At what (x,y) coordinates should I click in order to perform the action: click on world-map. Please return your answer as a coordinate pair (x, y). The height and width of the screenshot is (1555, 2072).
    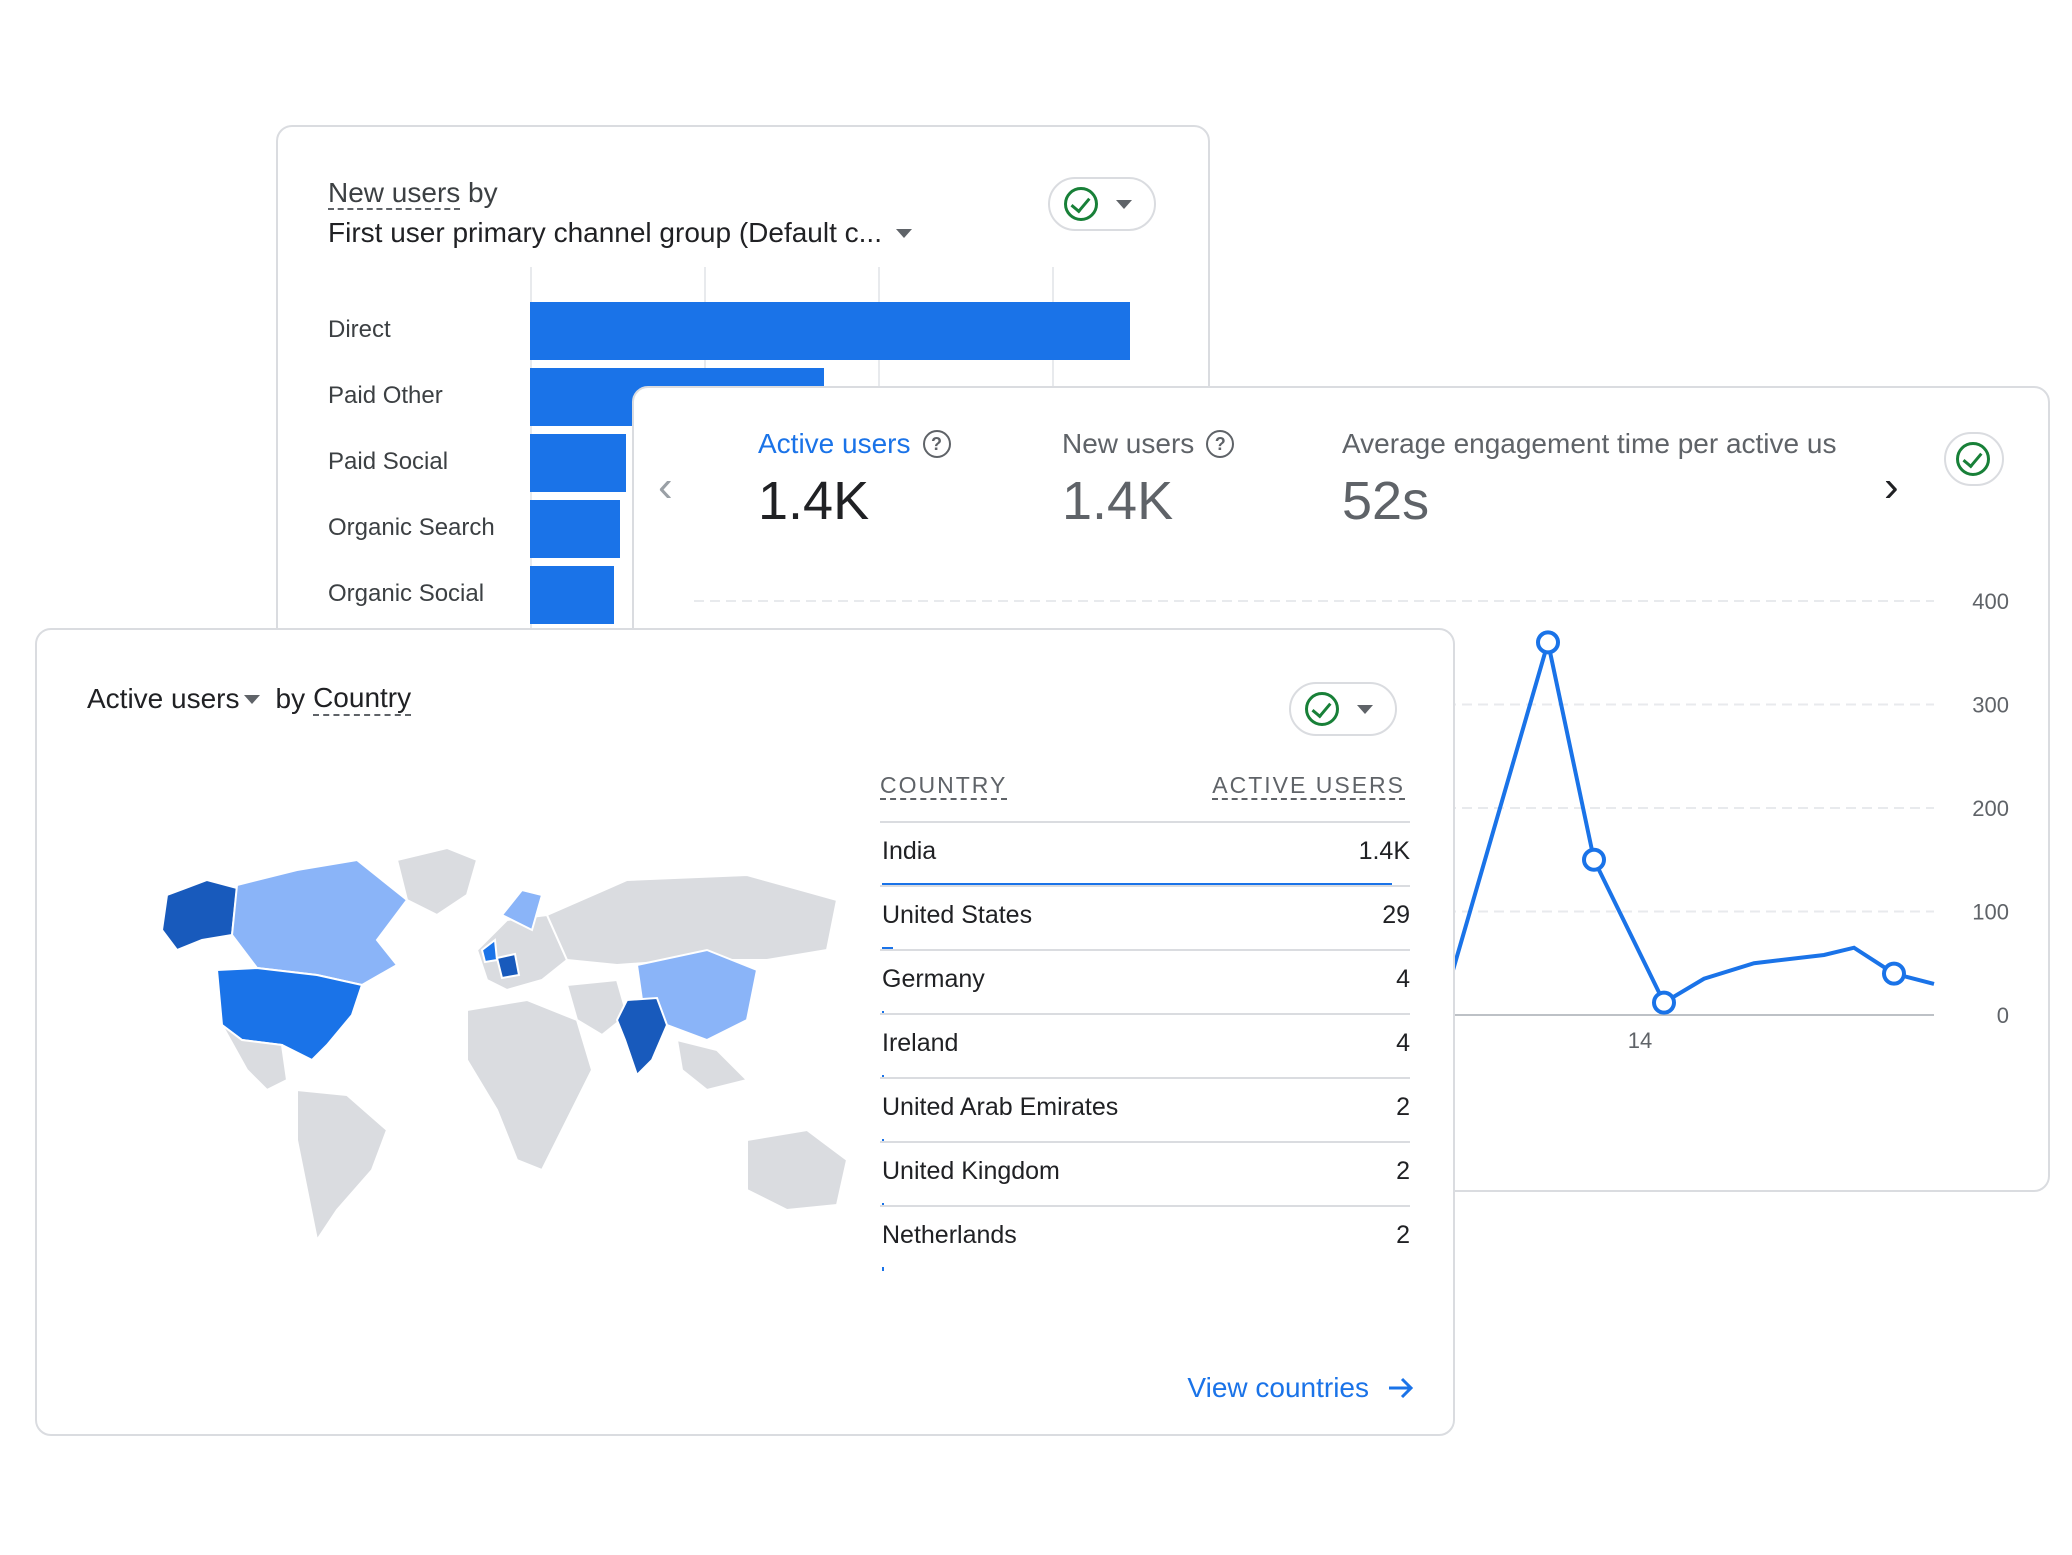
    Looking at the image, I should click on (527, 1050).